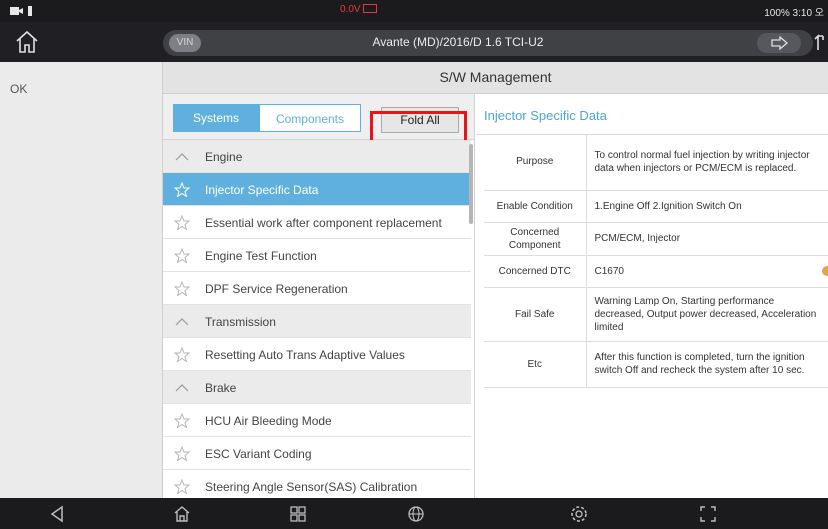  What do you see at coordinates (707, 206) in the screenshot?
I see `detail-value: 1.Engine Off 2.Ignition Switch On` at bounding box center [707, 206].